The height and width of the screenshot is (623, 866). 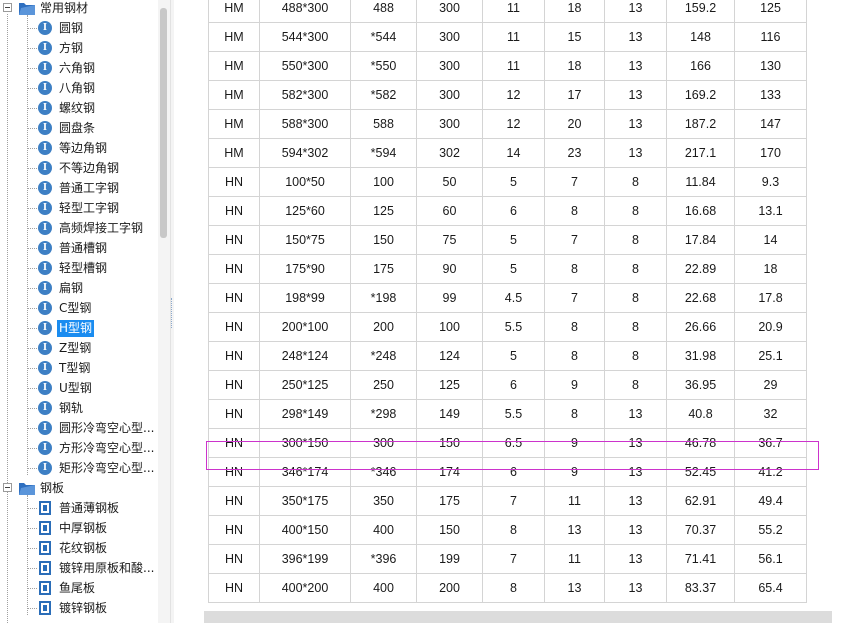 What do you see at coordinates (383, 66) in the screenshot?
I see `table-cell: *550` at bounding box center [383, 66].